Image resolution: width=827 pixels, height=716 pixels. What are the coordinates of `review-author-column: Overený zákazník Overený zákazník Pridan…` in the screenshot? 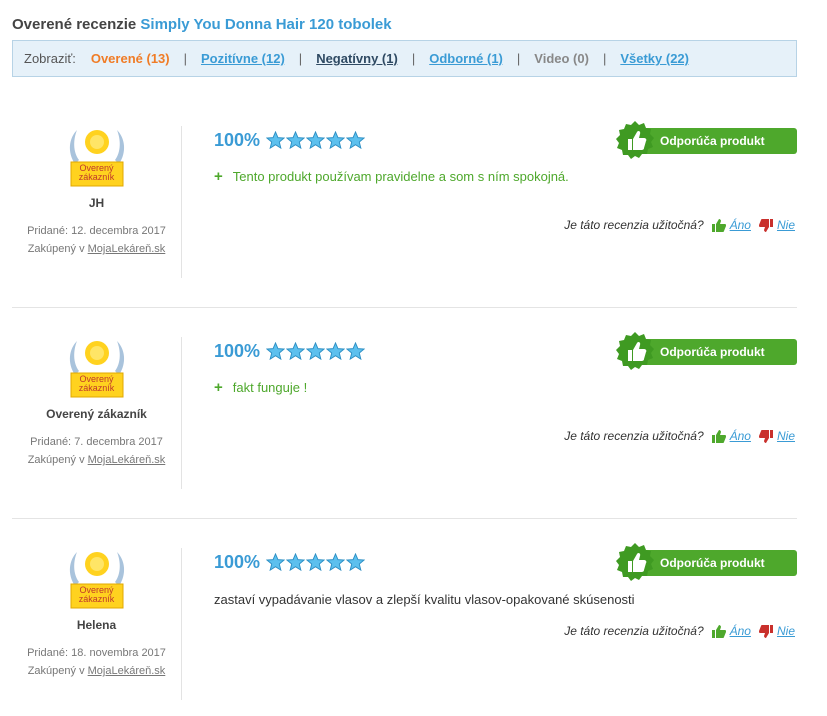 It's located at (97, 413).